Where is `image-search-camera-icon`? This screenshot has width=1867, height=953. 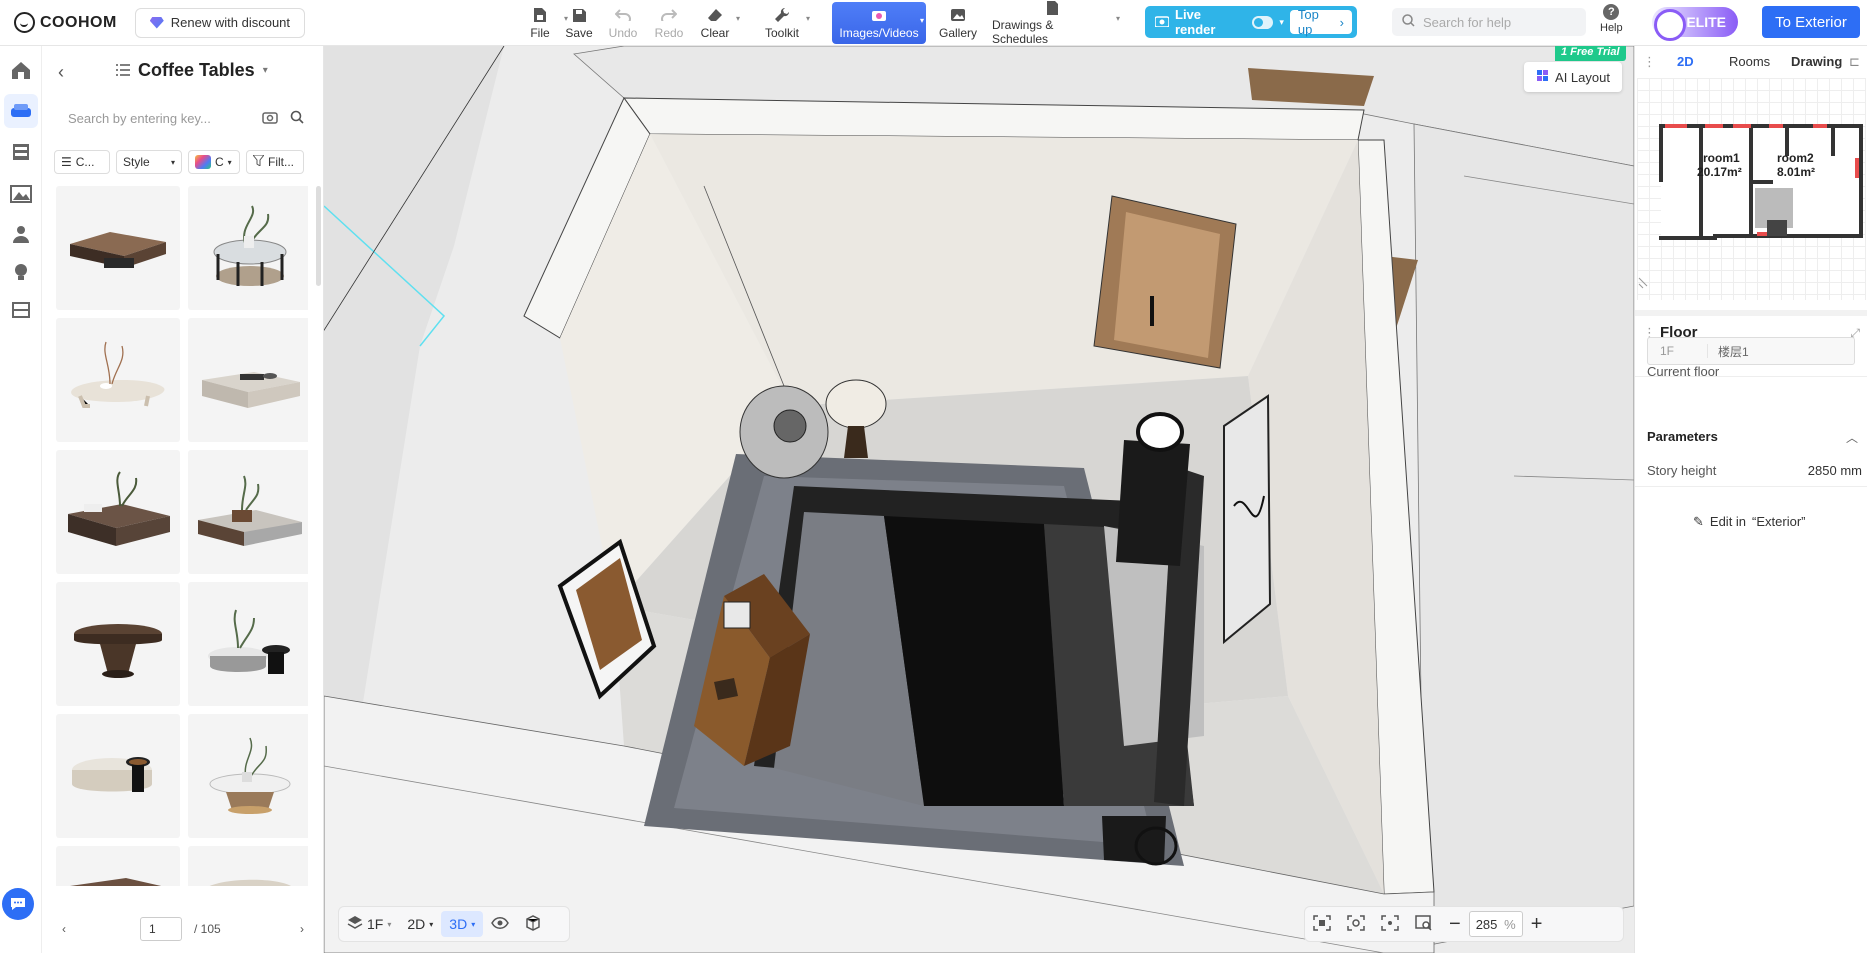
image-search-camera-icon is located at coordinates (270, 118).